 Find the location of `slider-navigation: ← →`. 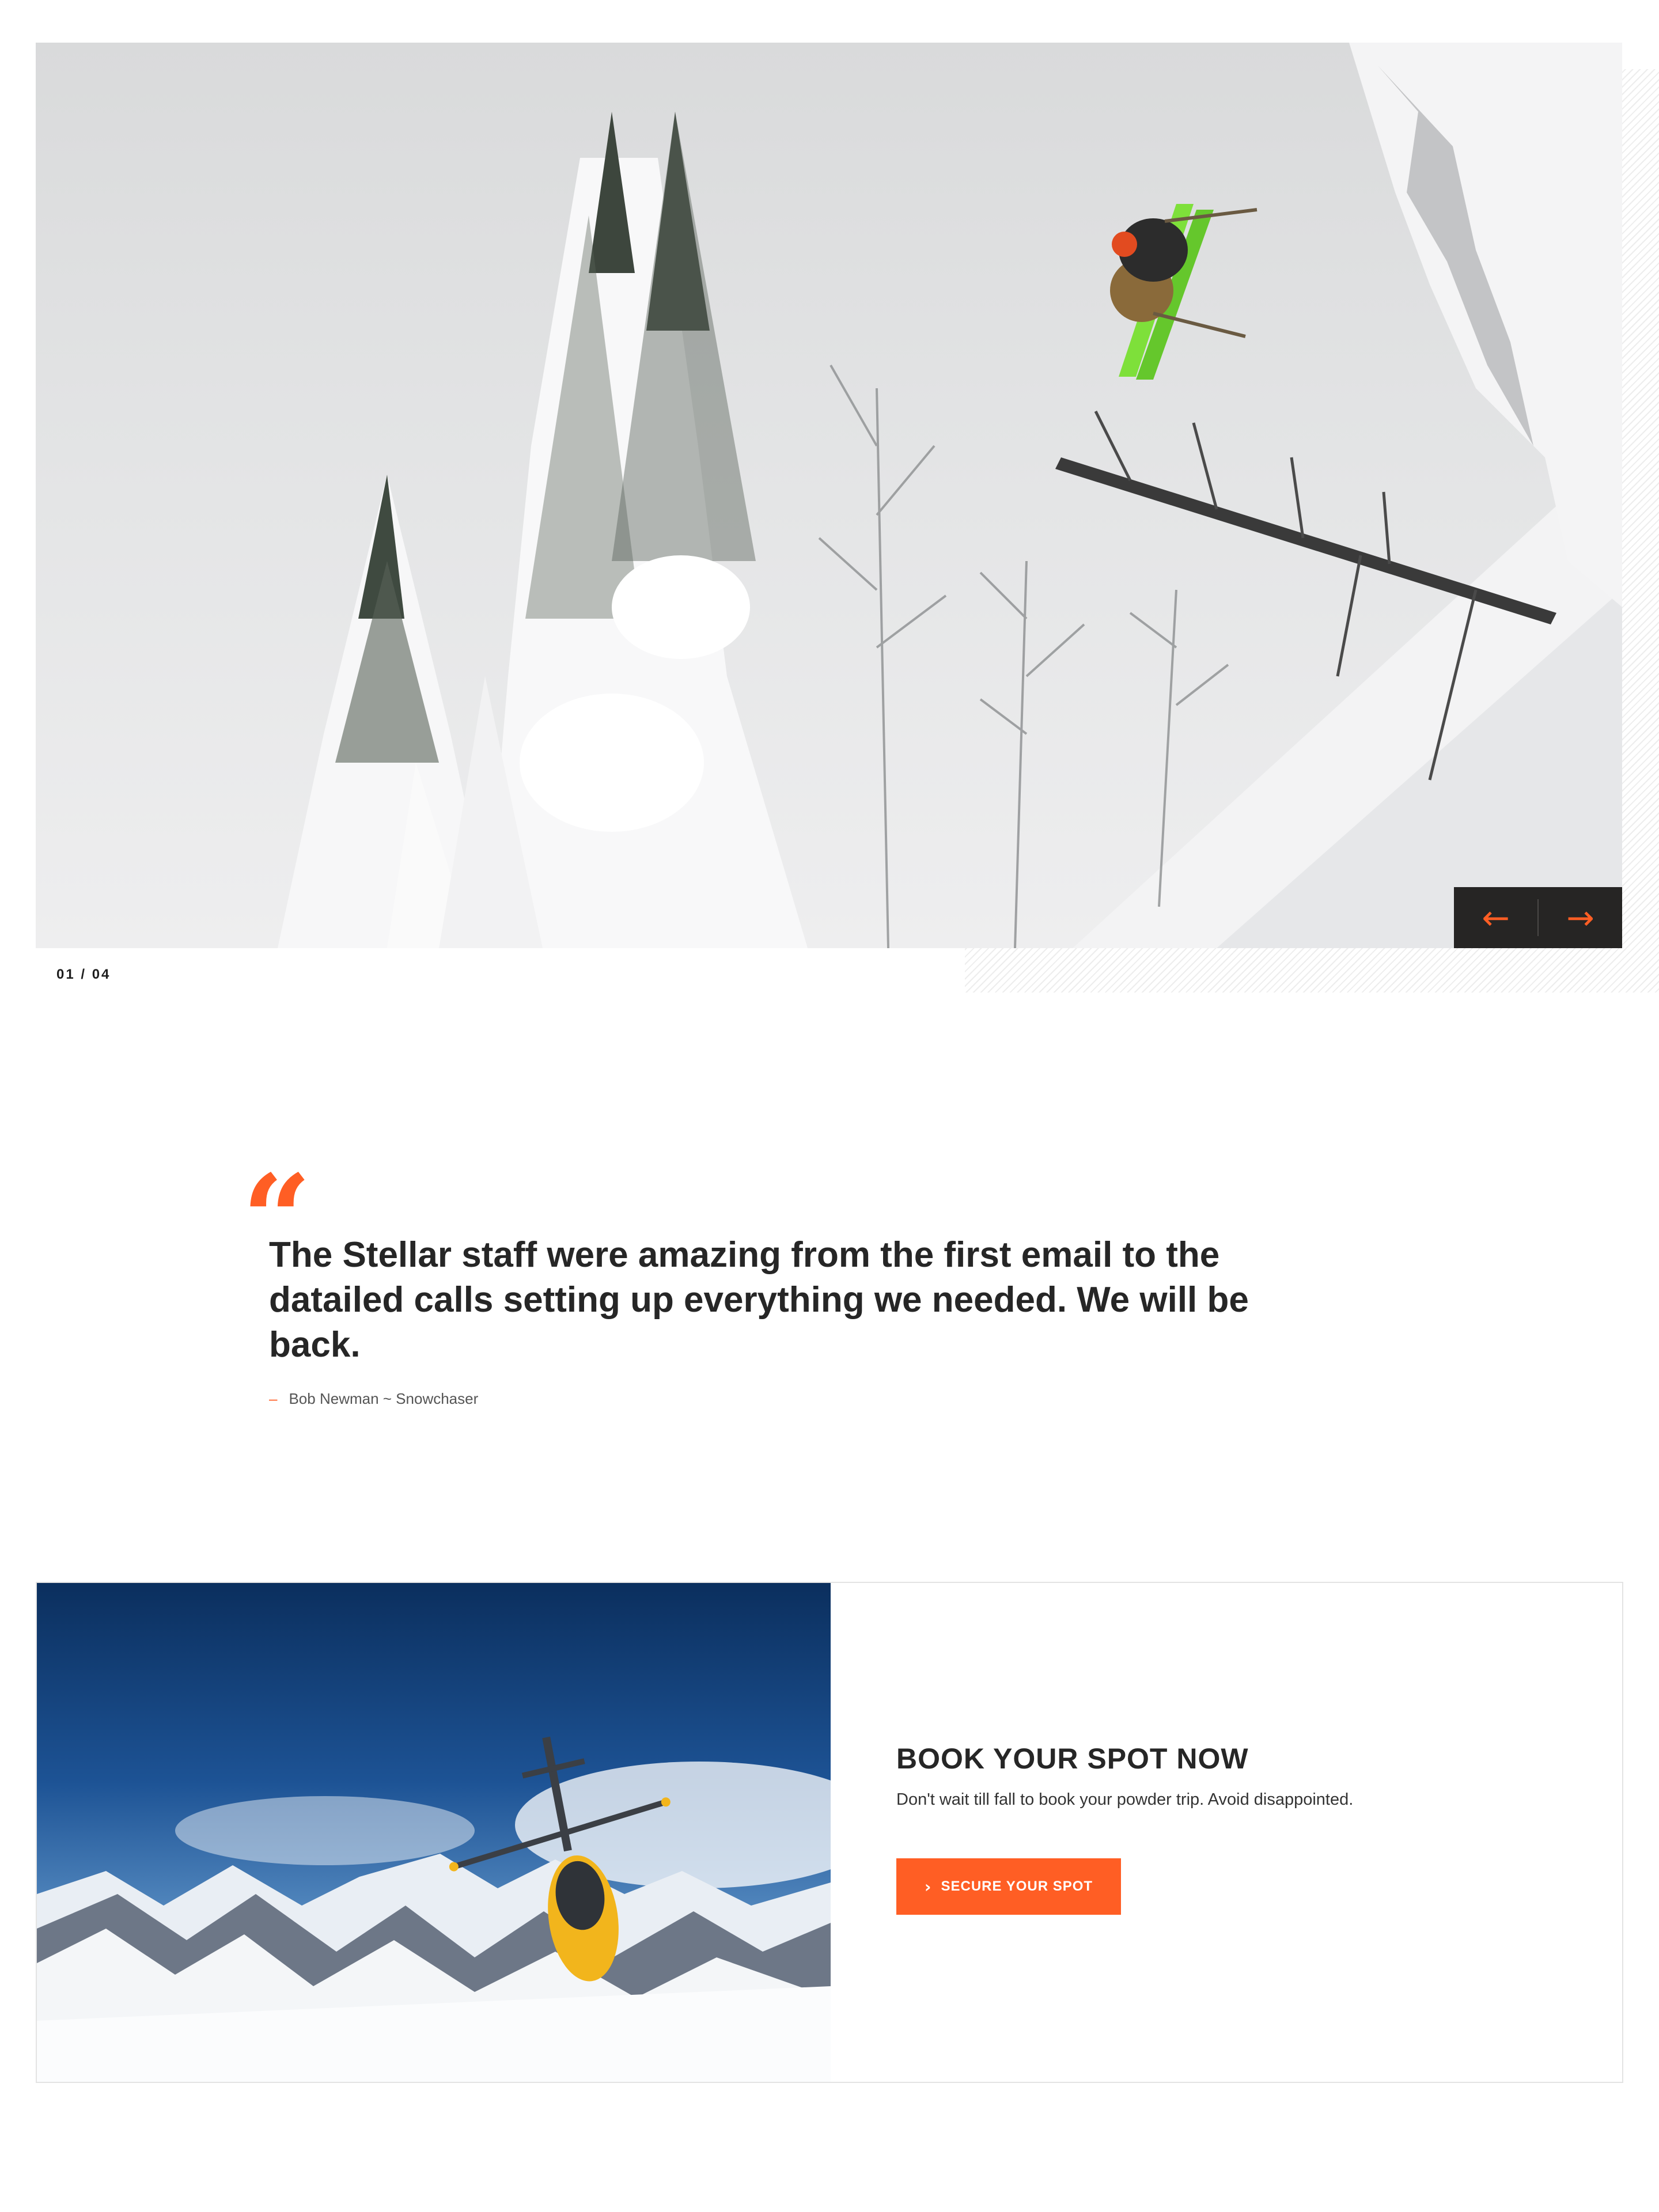

slider-navigation: ← → is located at coordinates (1538, 917).